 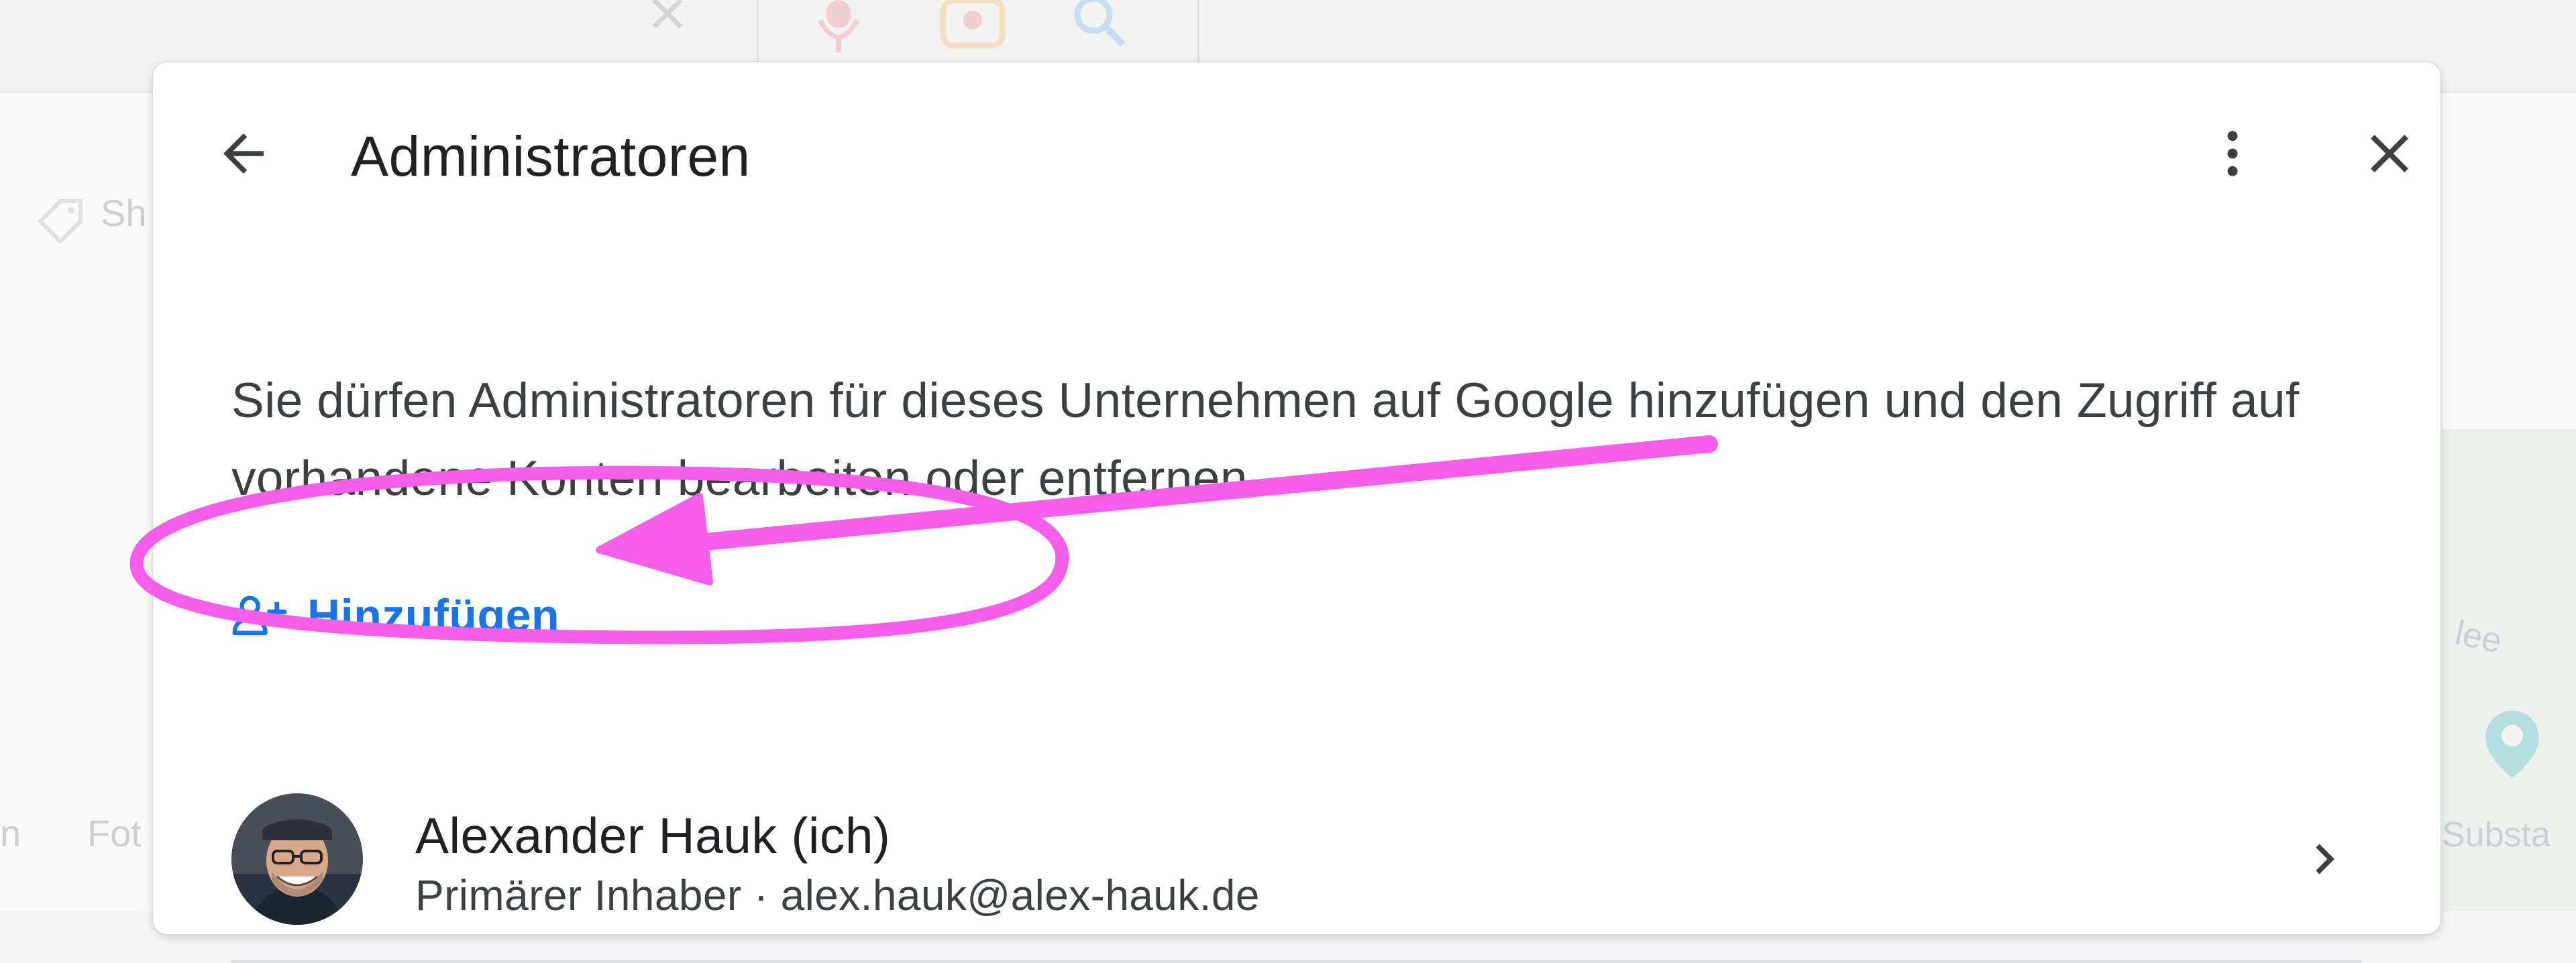 What do you see at coordinates (114, 833) in the screenshot?
I see `background-label: Fot` at bounding box center [114, 833].